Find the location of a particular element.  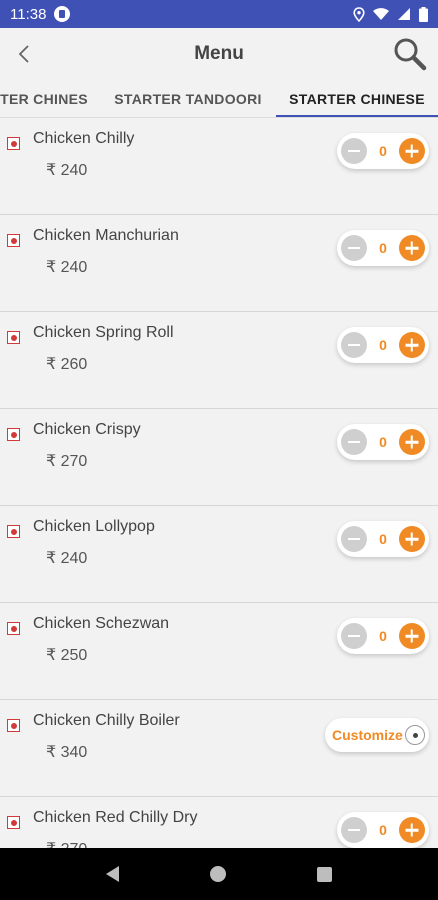

menu-item: Chicken Spring Roll ₹ 260 0 is located at coordinates (219, 360).